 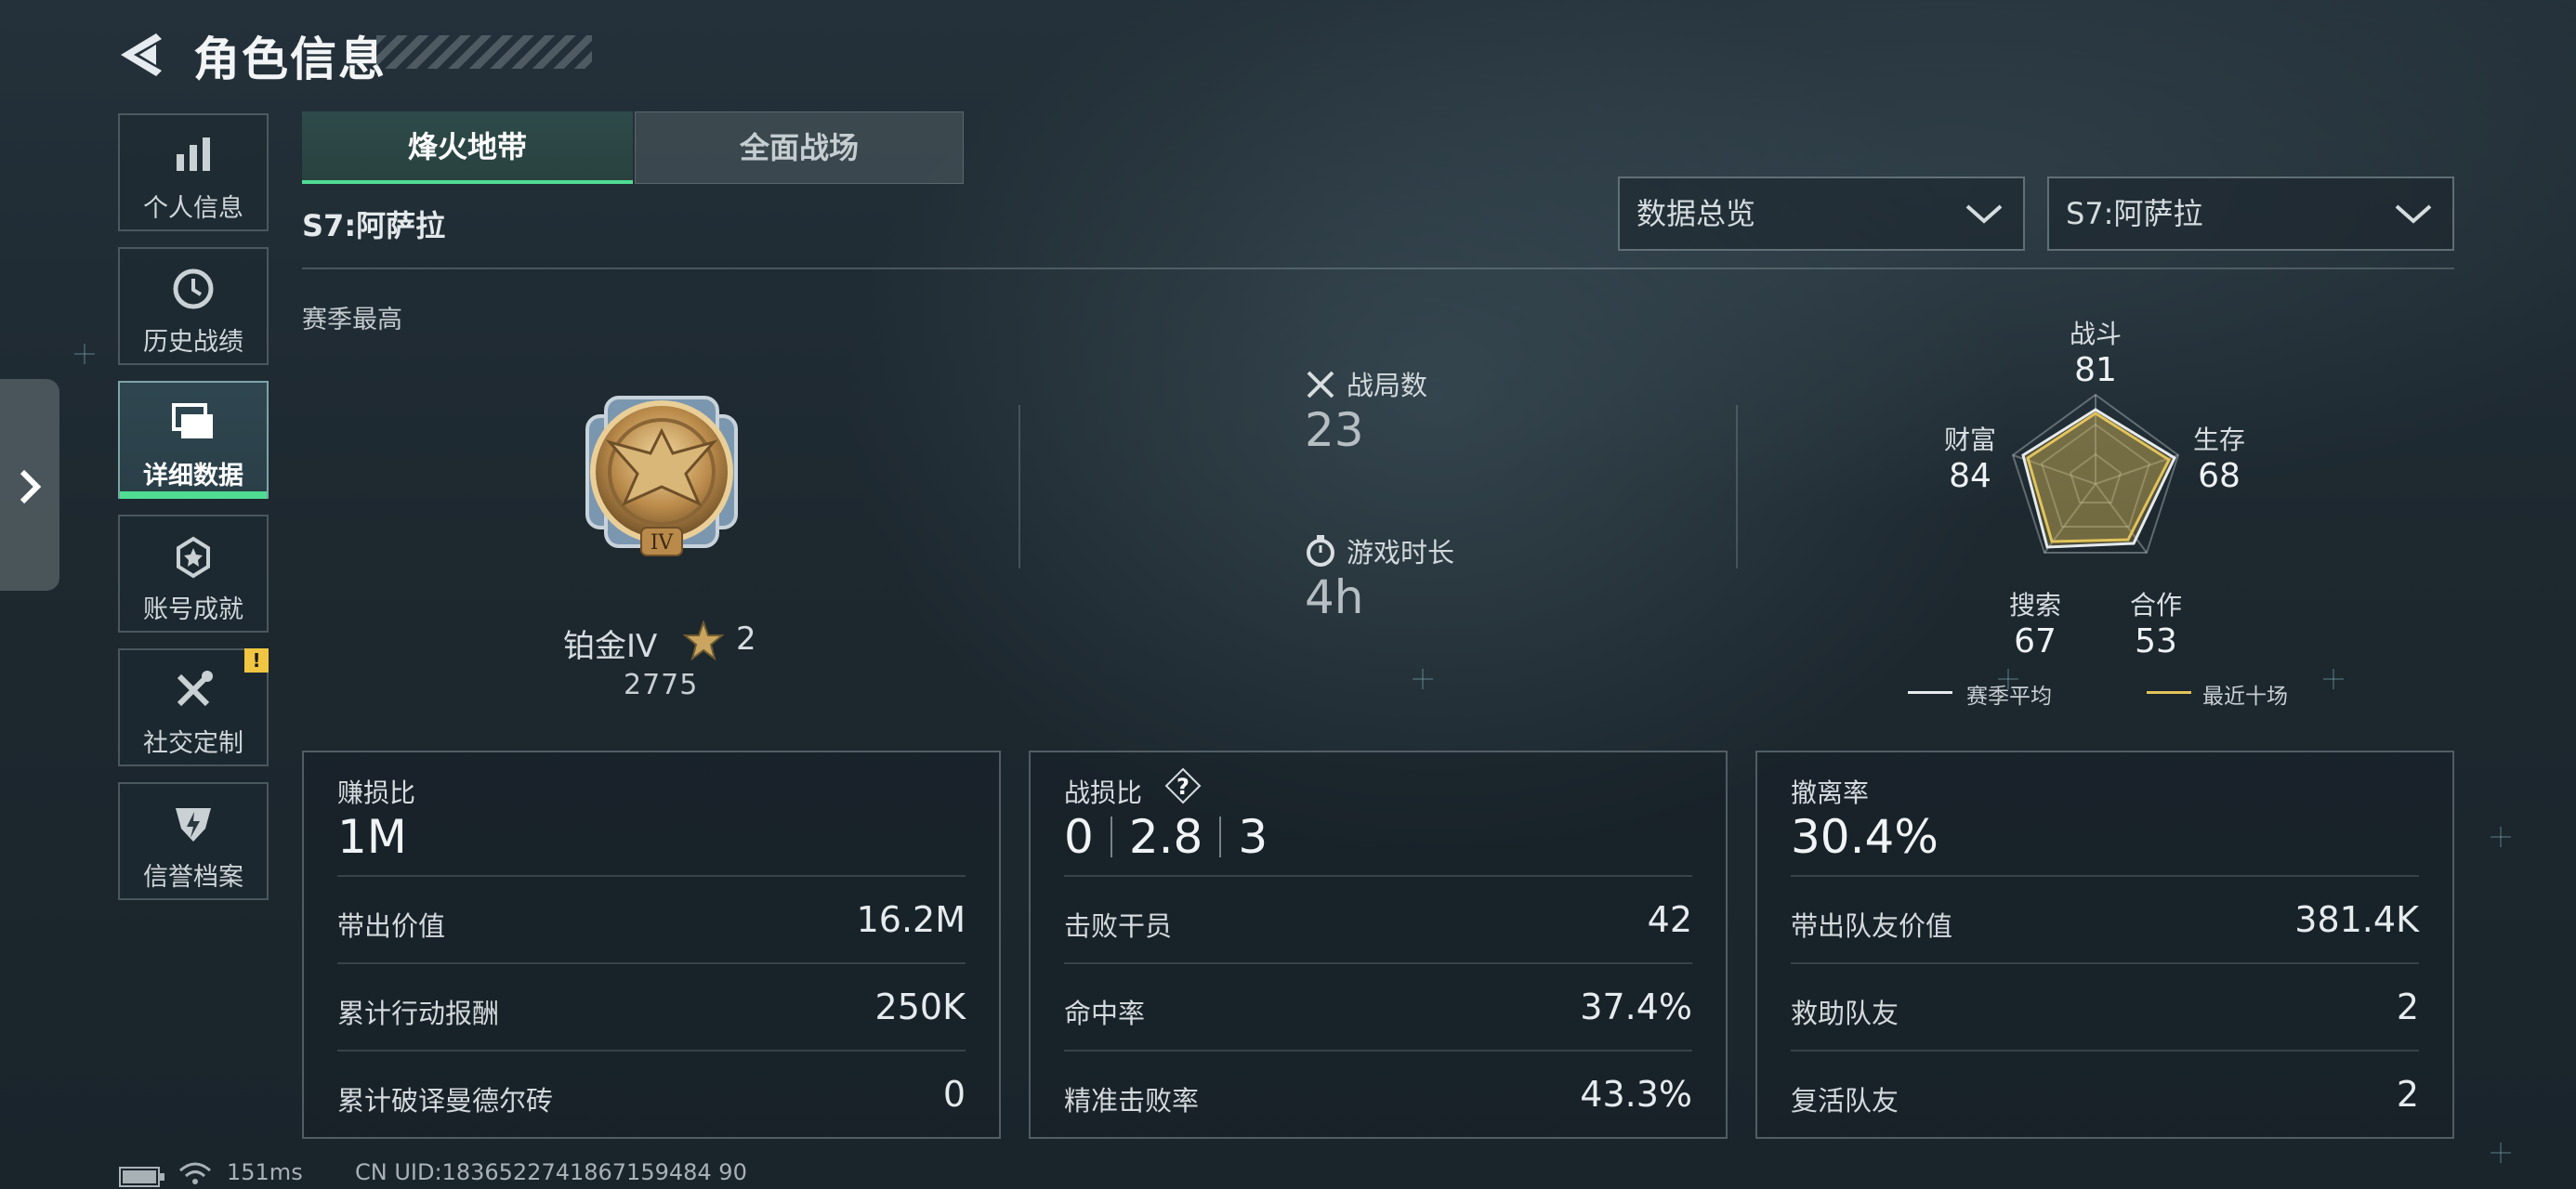 I want to click on radar-axis-label: 搜索, so click(x=2034, y=605).